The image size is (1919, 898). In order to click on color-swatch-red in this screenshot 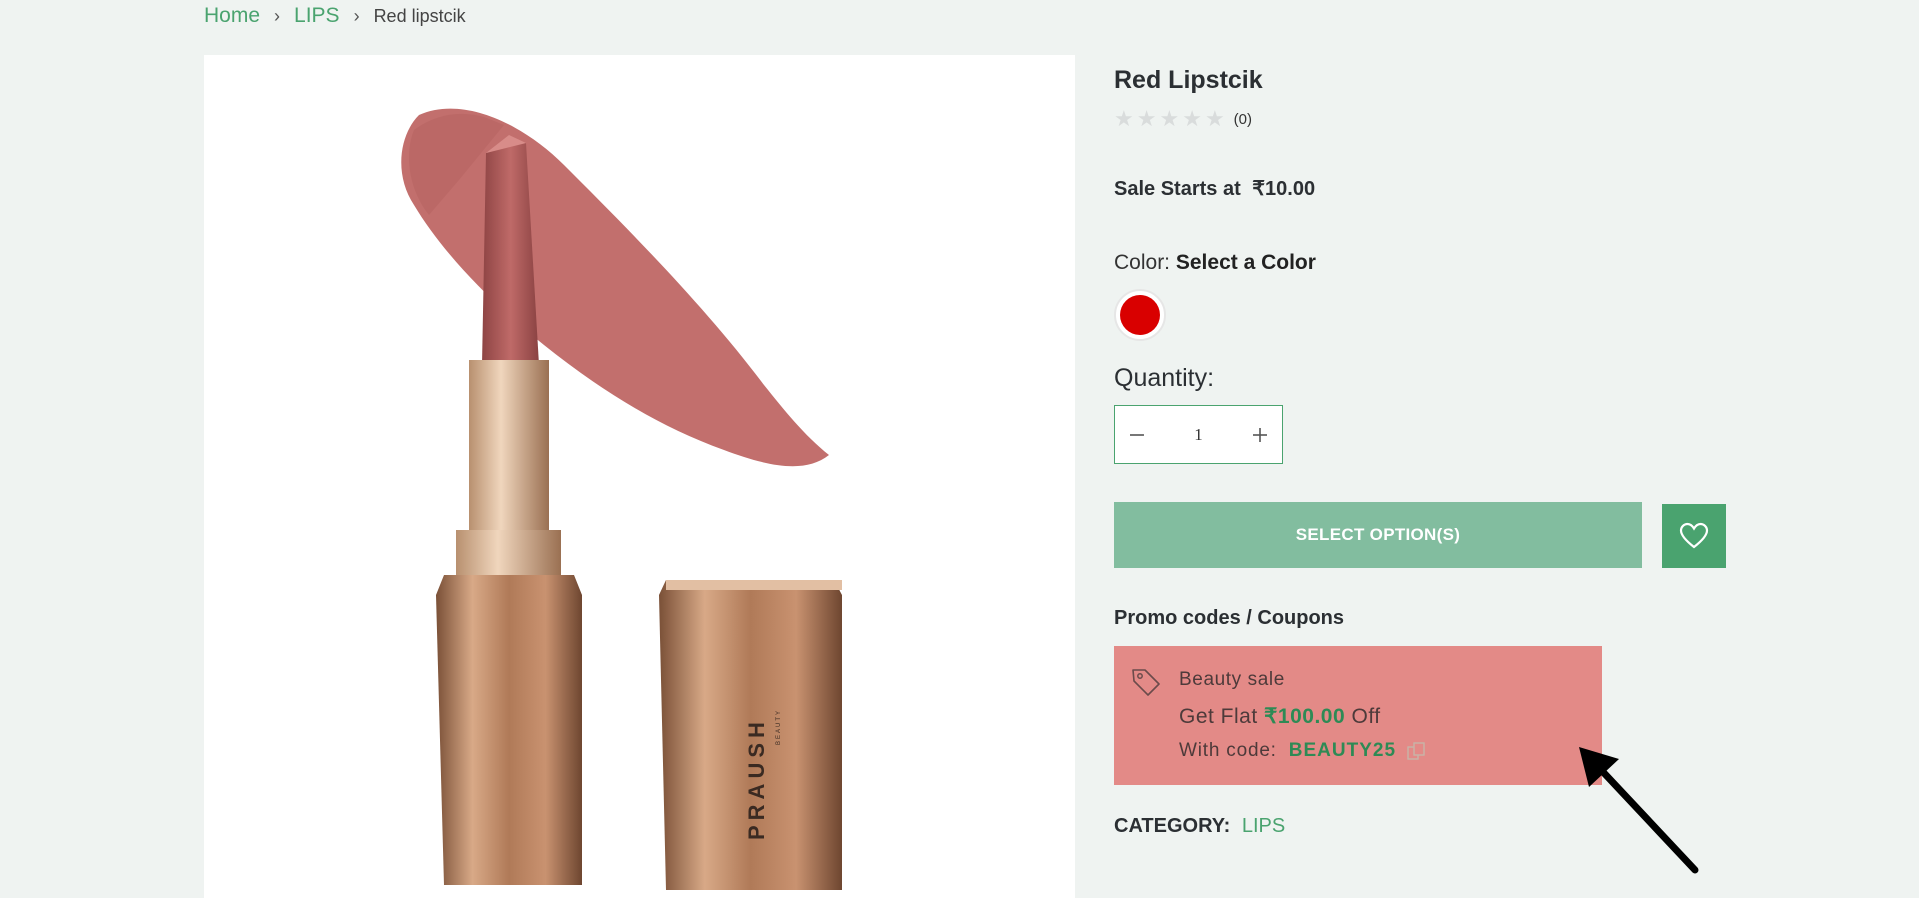, I will do `click(1140, 315)`.